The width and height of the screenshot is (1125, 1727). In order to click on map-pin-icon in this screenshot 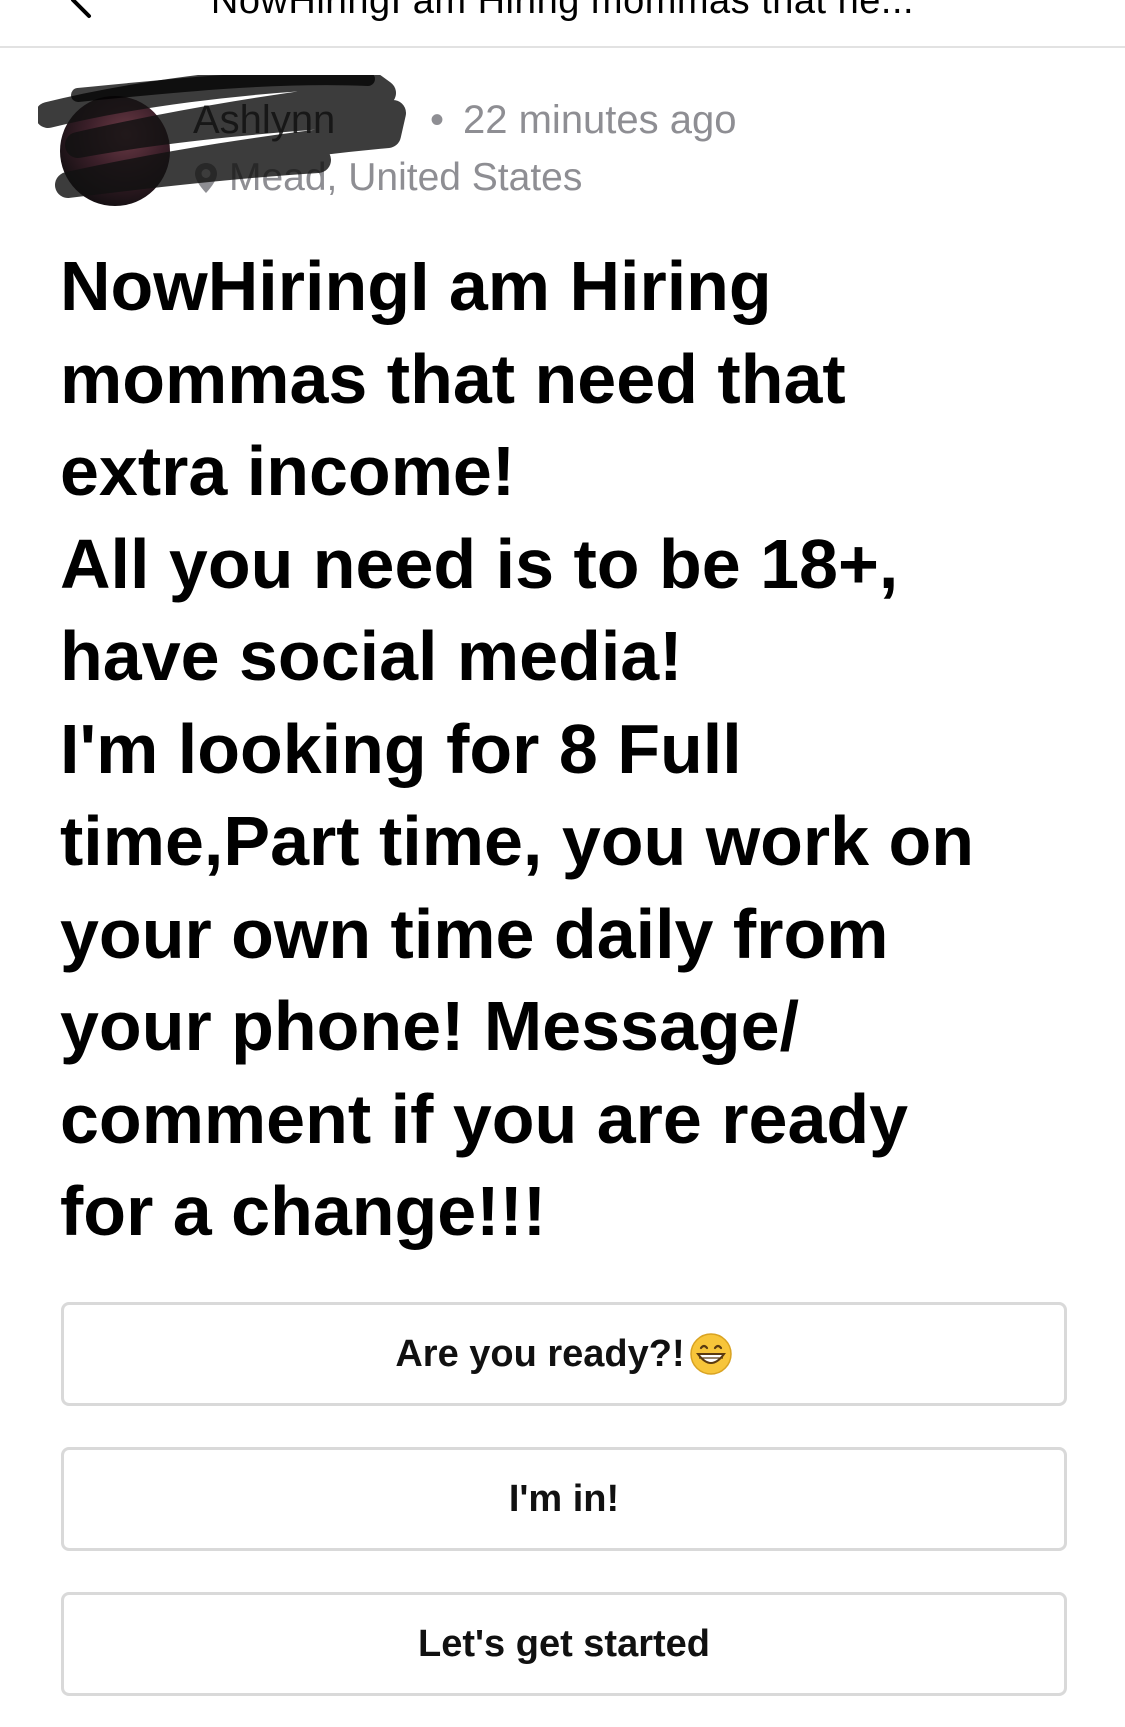, I will do `click(206, 178)`.